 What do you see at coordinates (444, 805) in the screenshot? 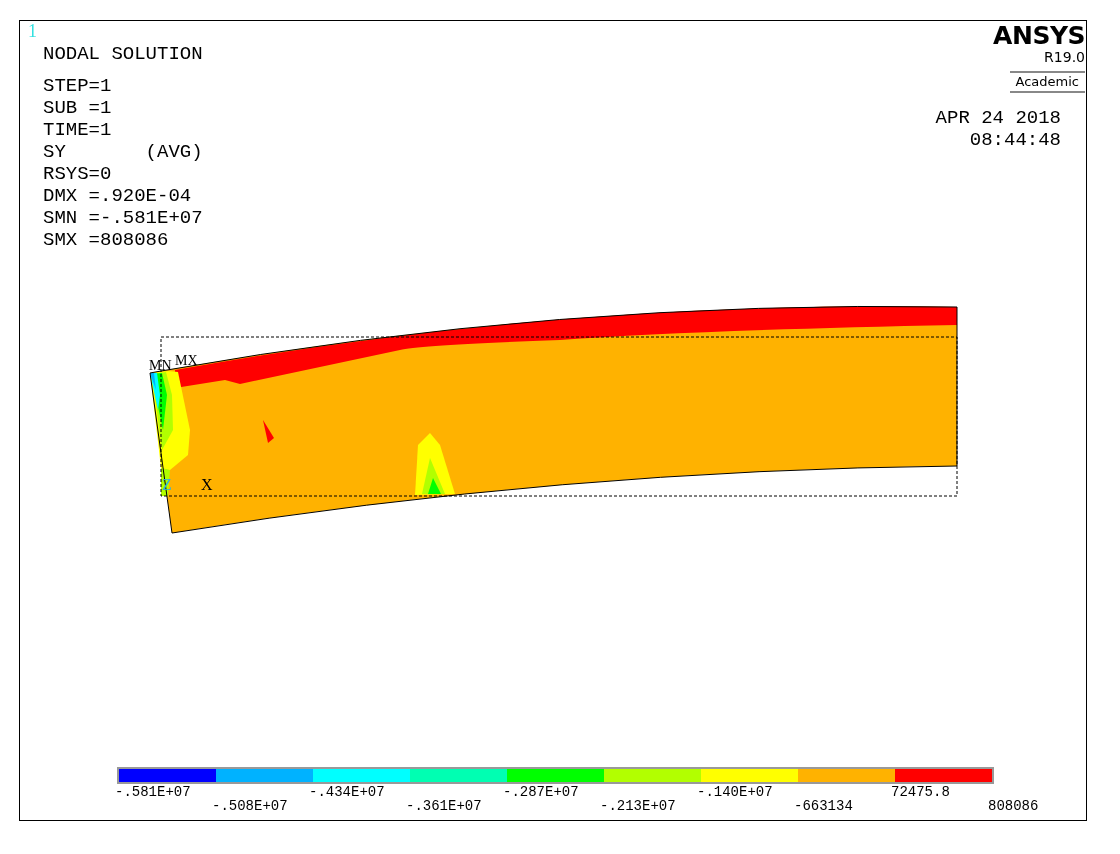
I see `legend-value: -.361E+07` at bounding box center [444, 805].